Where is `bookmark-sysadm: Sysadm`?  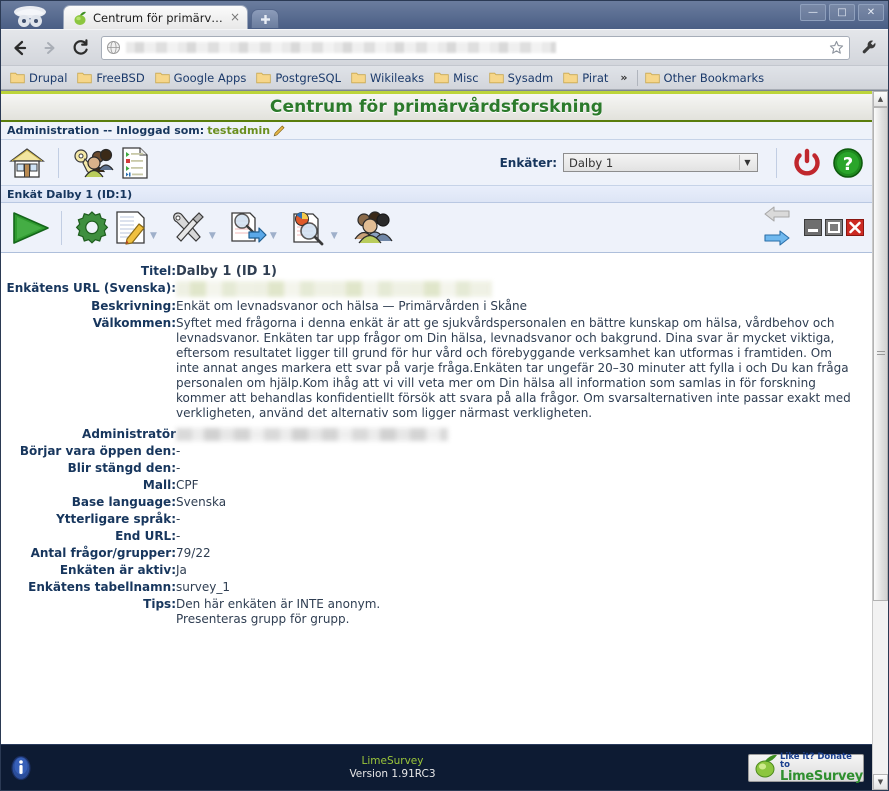
bookmark-sysadm: Sysadm is located at coordinates (522, 78).